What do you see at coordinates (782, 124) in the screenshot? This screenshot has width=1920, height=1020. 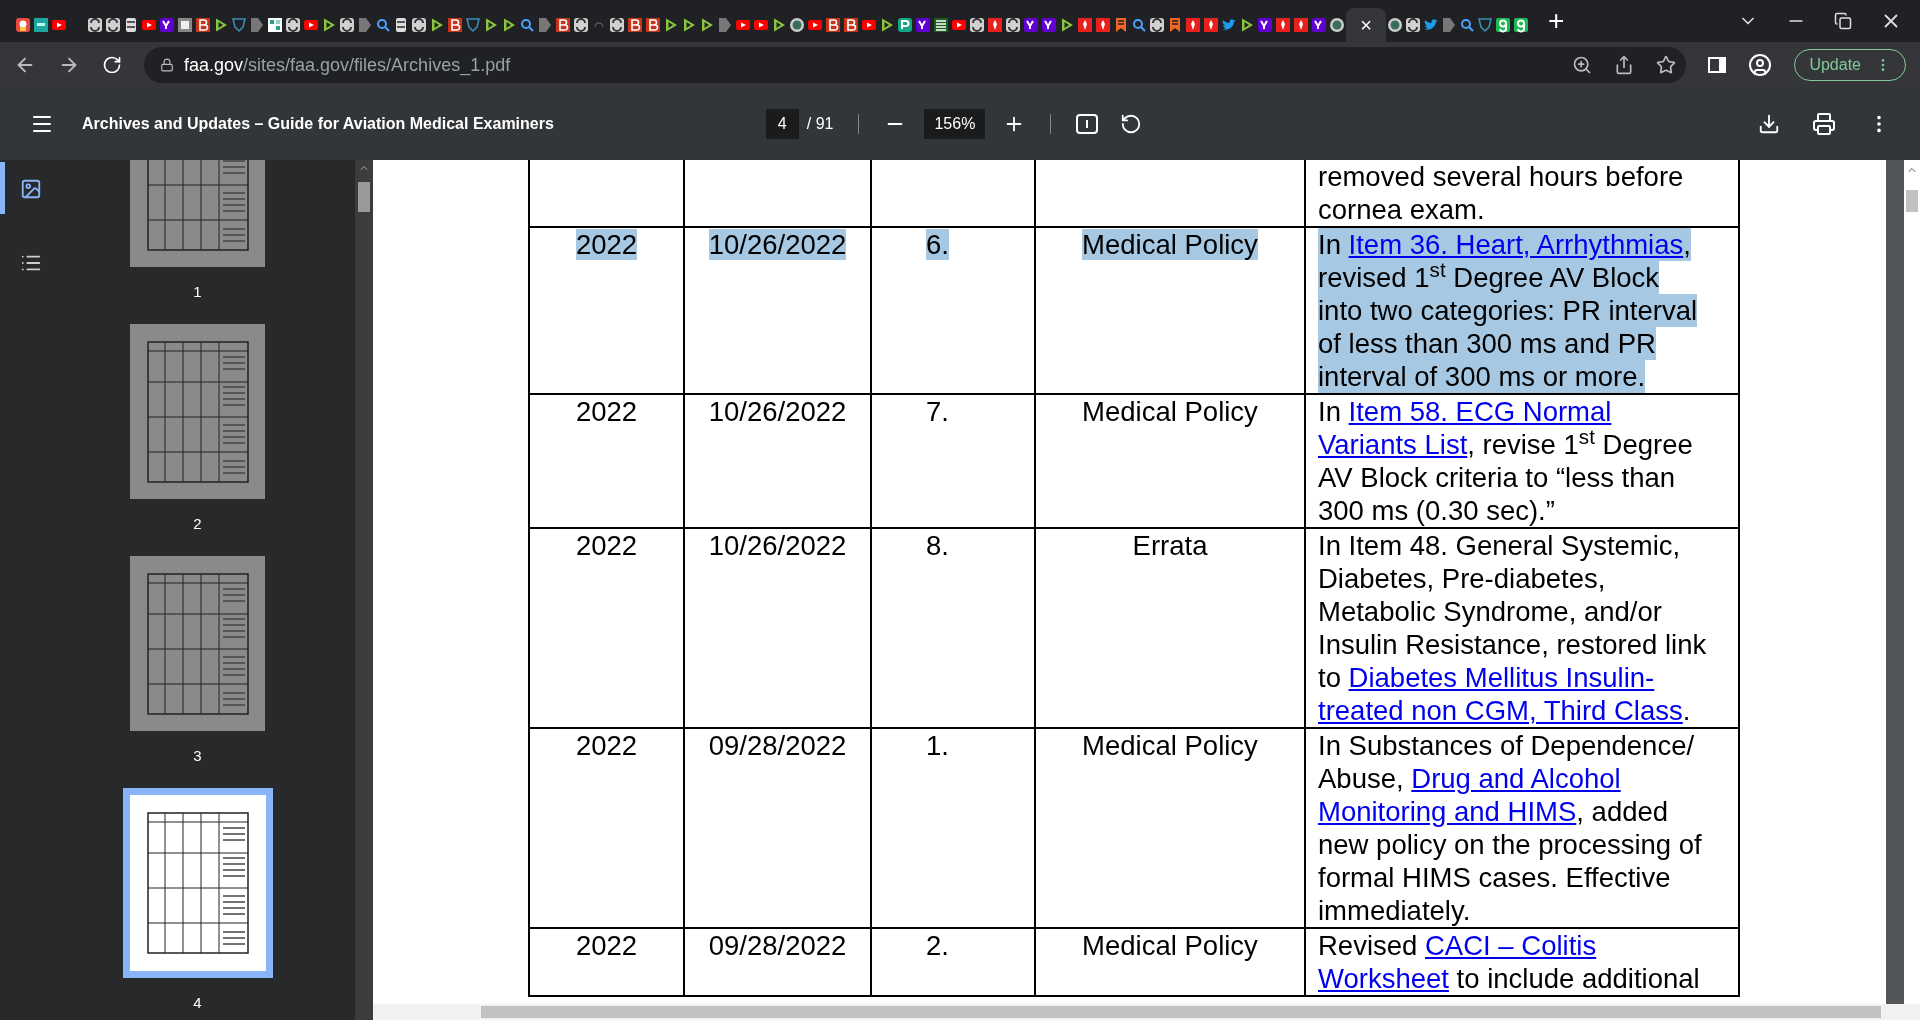 I see `page-number-field: 4` at bounding box center [782, 124].